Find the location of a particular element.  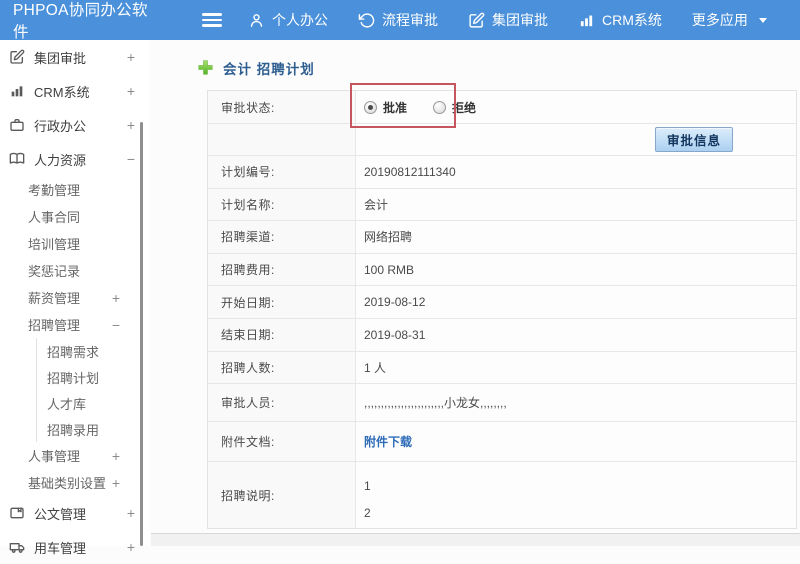

sidebar-item-salary: 薪资管理 + is located at coordinates (75, 297).